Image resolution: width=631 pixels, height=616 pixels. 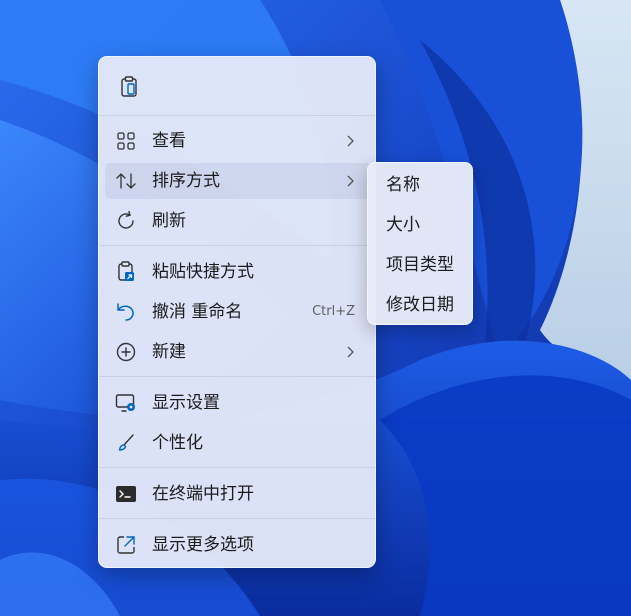 I want to click on paste-shortcut-icon, so click(x=126, y=272).